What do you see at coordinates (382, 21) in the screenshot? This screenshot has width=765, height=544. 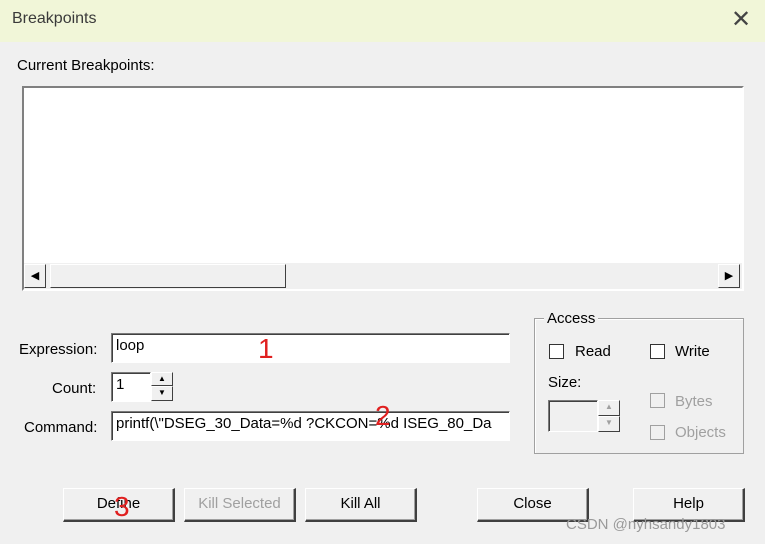 I see `title-bar` at bounding box center [382, 21].